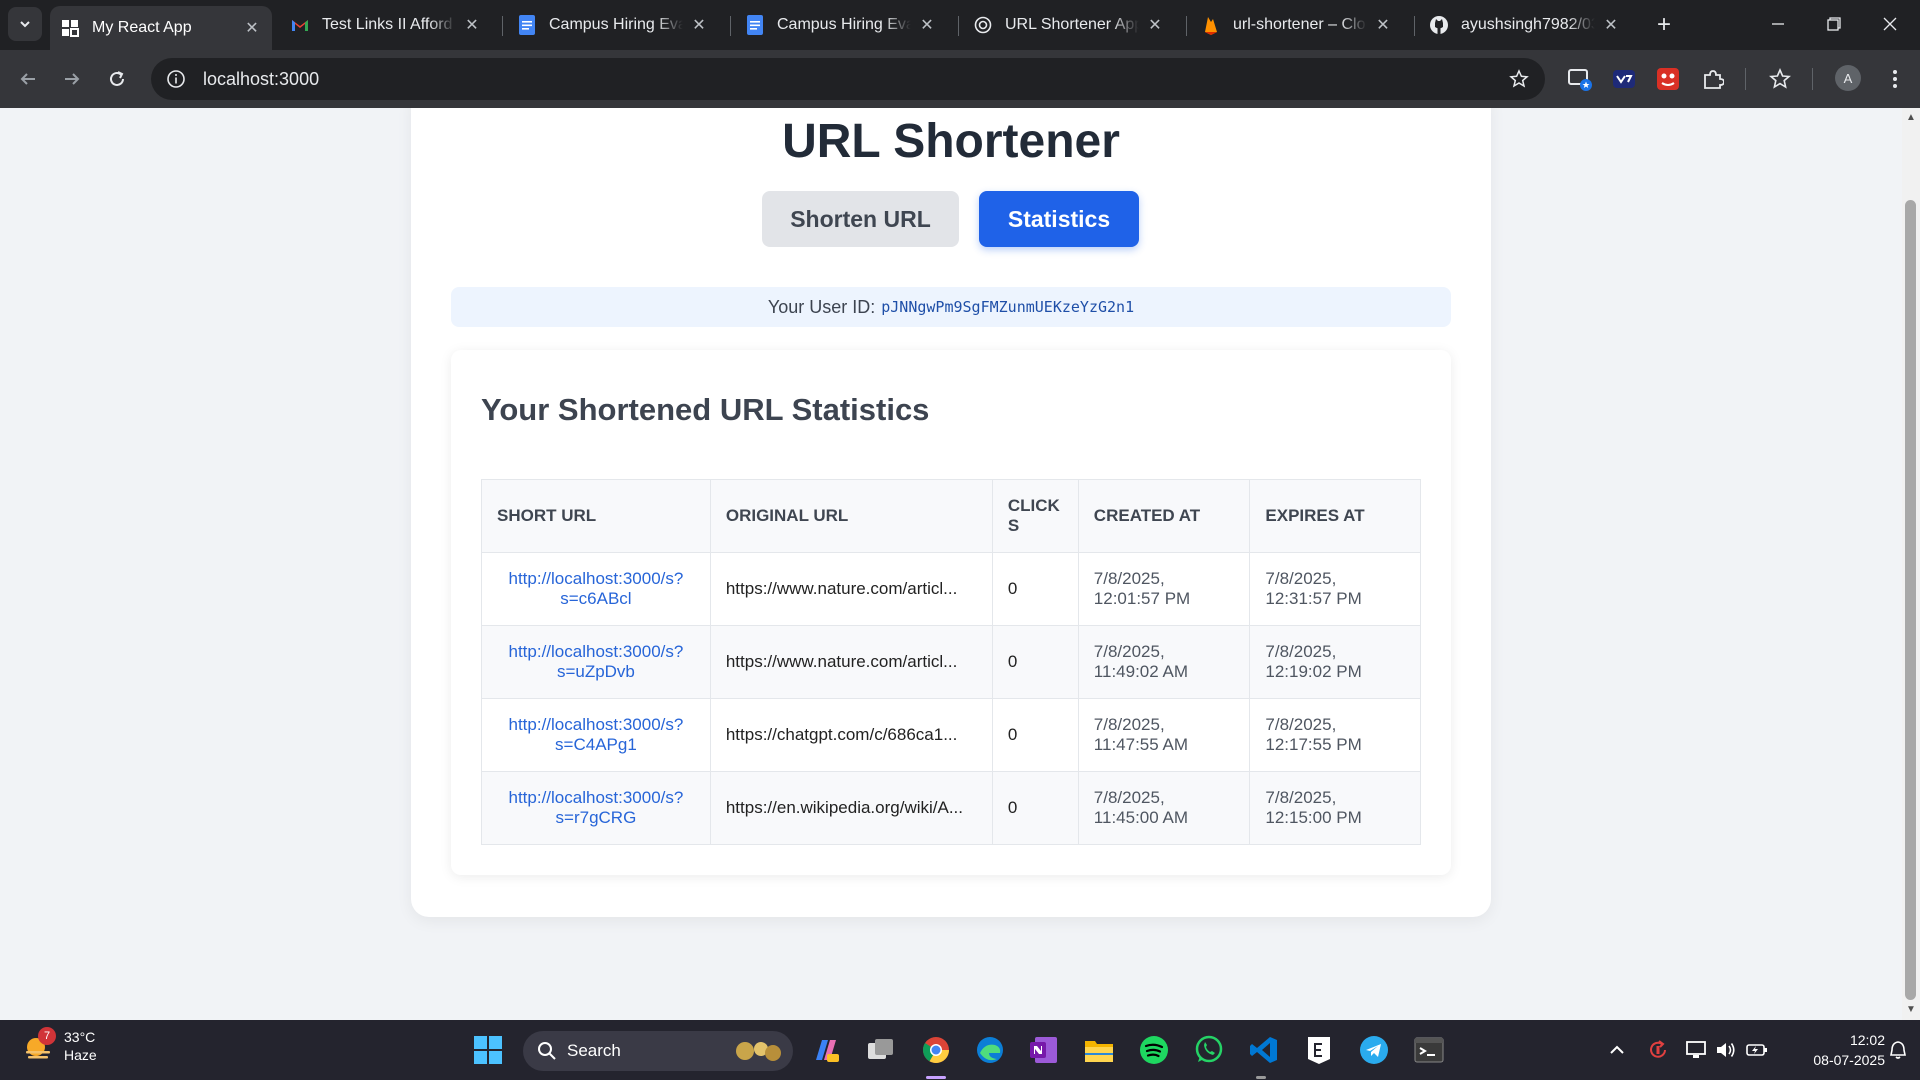 Image resolution: width=1920 pixels, height=1080 pixels. I want to click on menu-kebab-icon, so click(1895, 79).